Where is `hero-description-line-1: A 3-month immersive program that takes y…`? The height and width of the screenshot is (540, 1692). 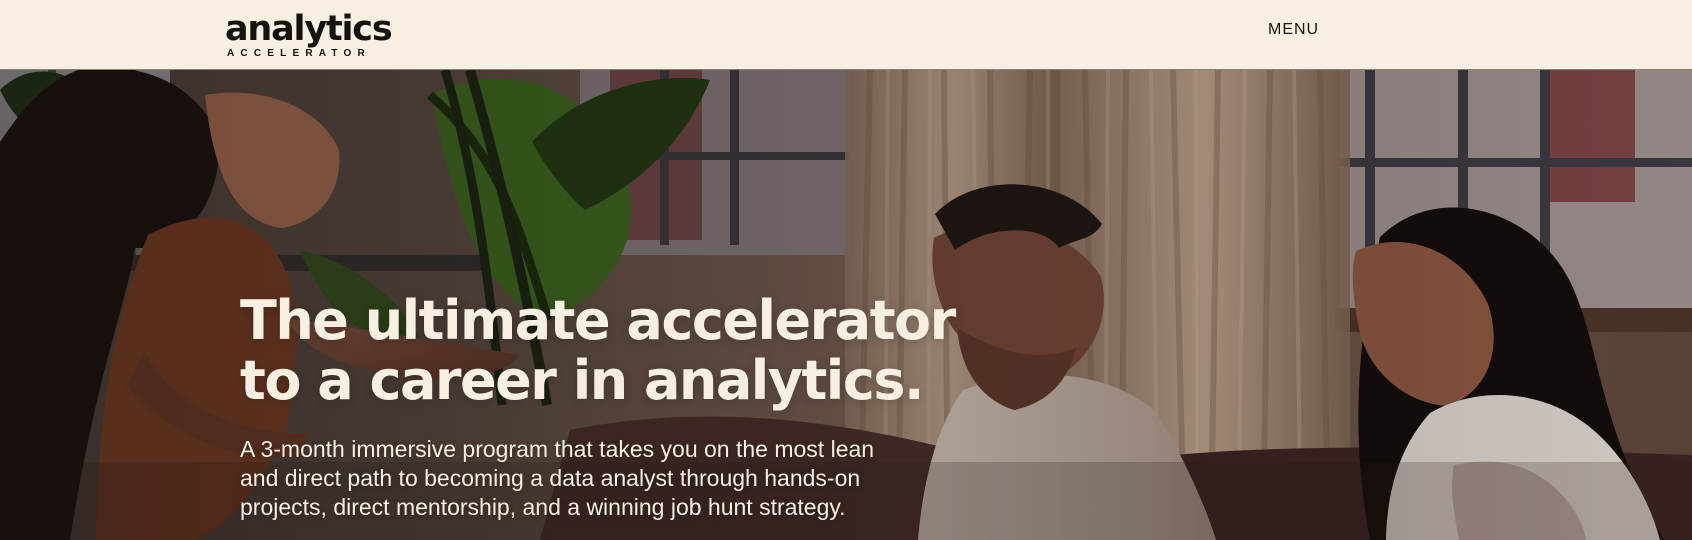
hero-description-line-1: A 3-month immersive program that takes y… is located at coordinates (557, 449).